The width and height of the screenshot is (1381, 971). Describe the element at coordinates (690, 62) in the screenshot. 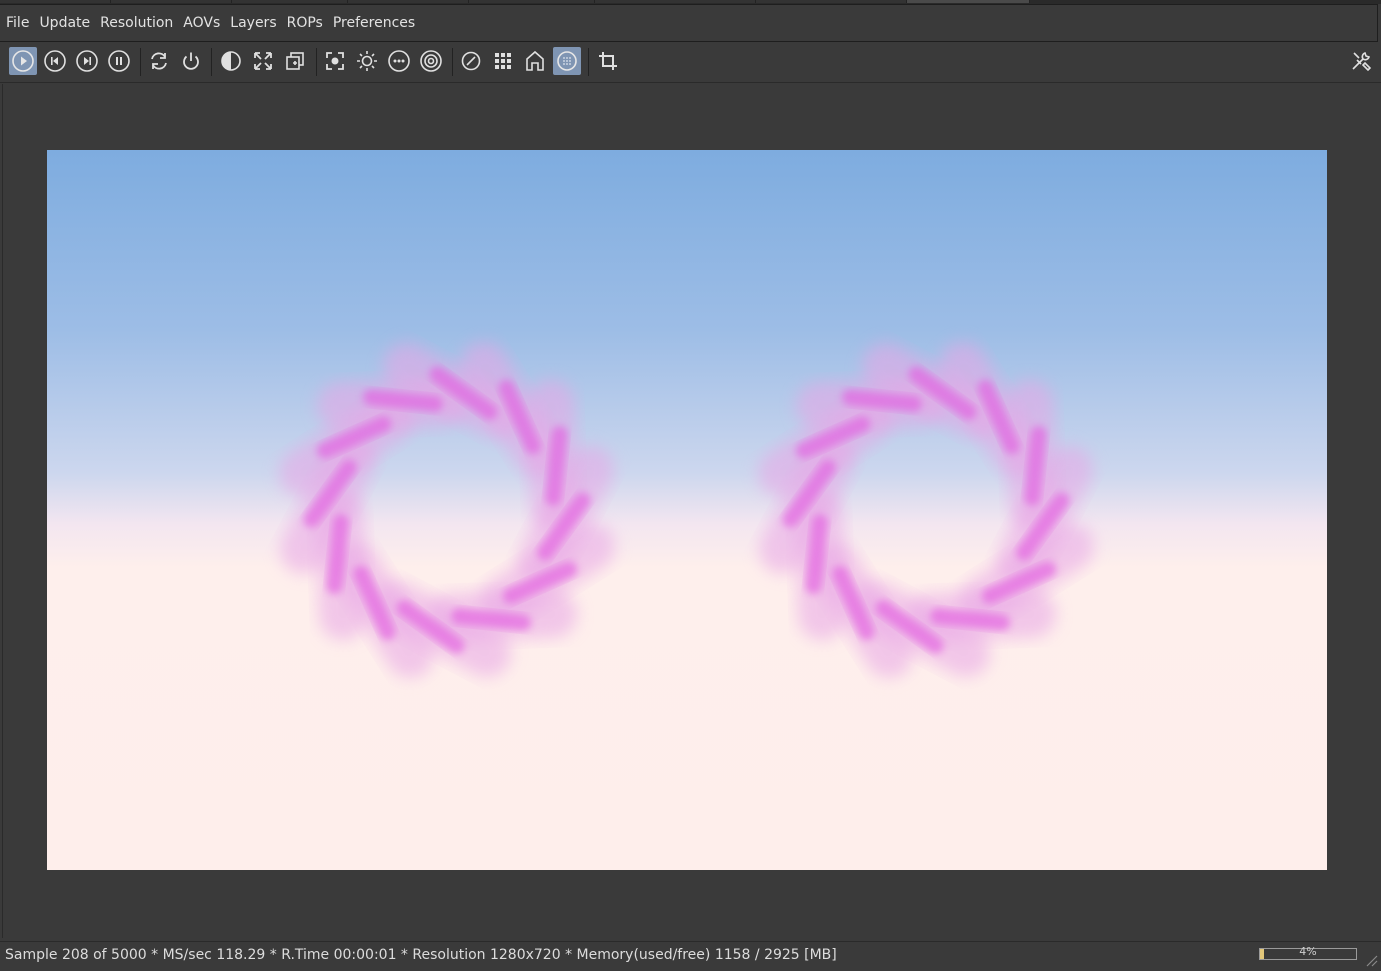

I see `render-toolbar` at that location.